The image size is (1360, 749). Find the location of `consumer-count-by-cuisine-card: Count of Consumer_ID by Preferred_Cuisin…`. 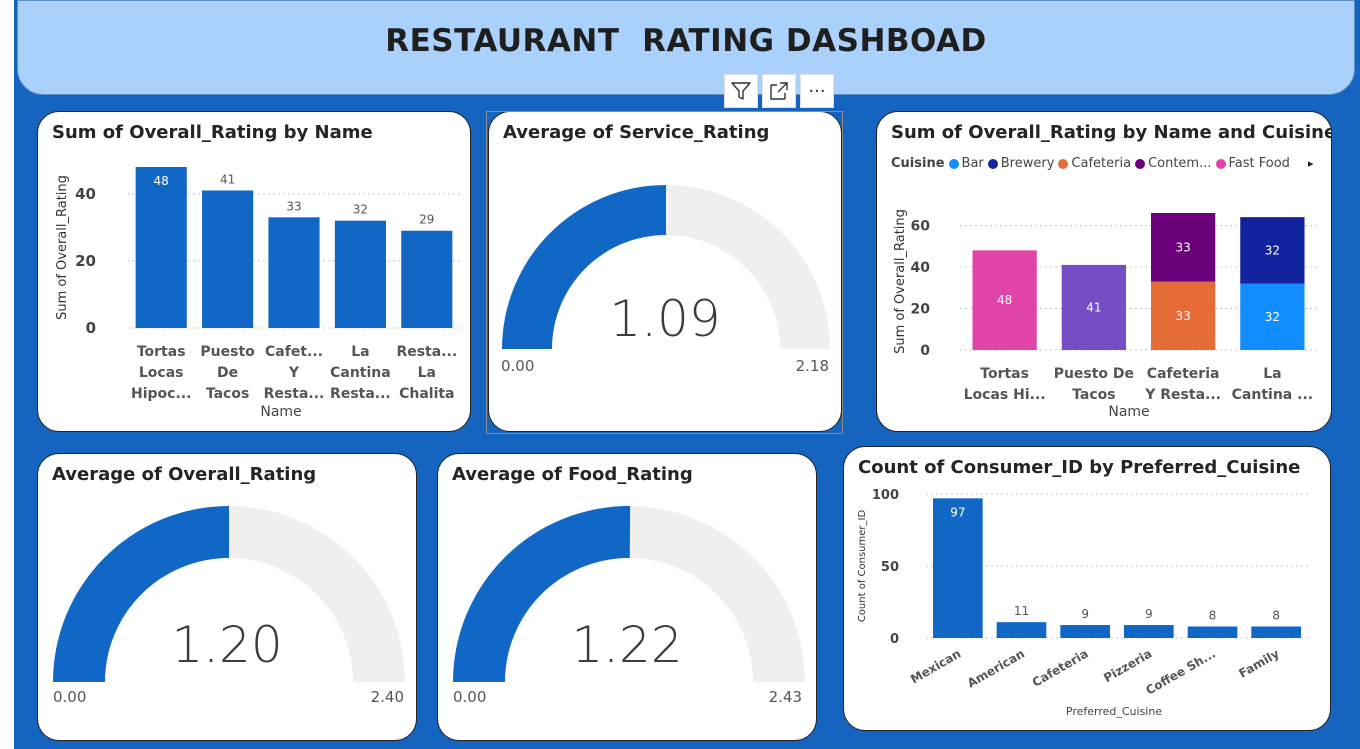

consumer-count-by-cuisine-card: Count of Consumer_ID by Preferred_Cuisin… is located at coordinates (1087, 588).